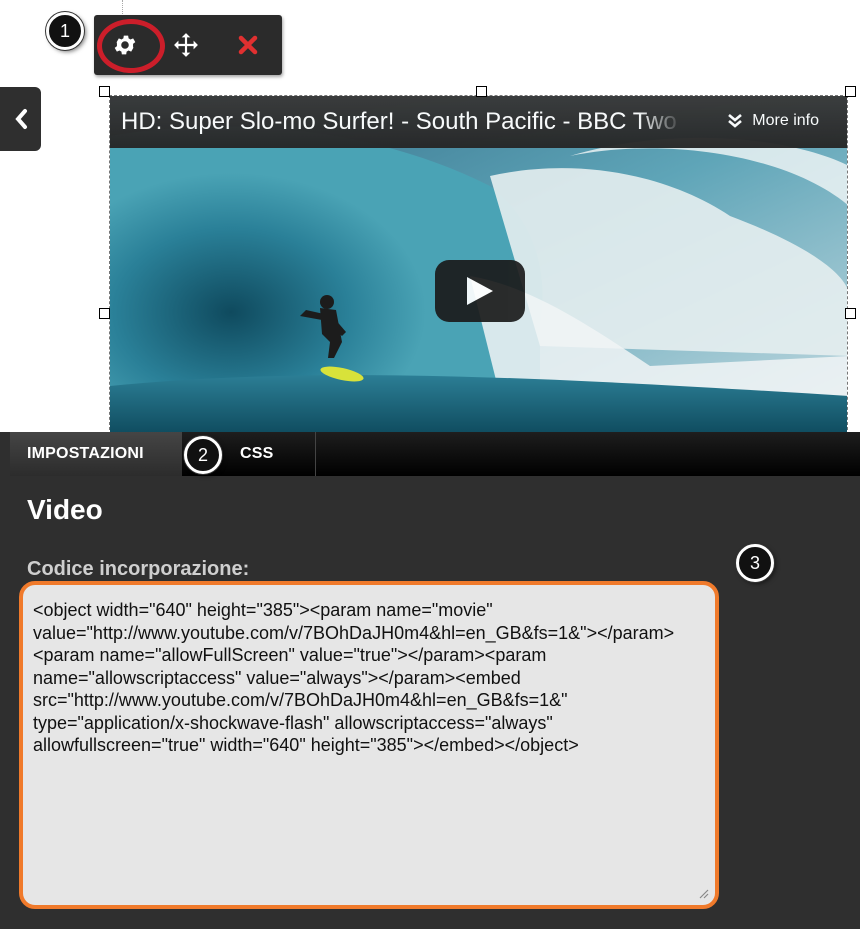 This screenshot has height=929, width=860. I want to click on delete-button, so click(248, 45).